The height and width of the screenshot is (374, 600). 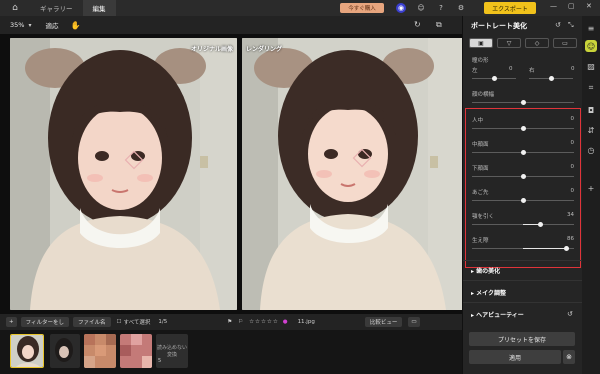 I want to click on camera-icon: ◘, so click(x=591, y=110).